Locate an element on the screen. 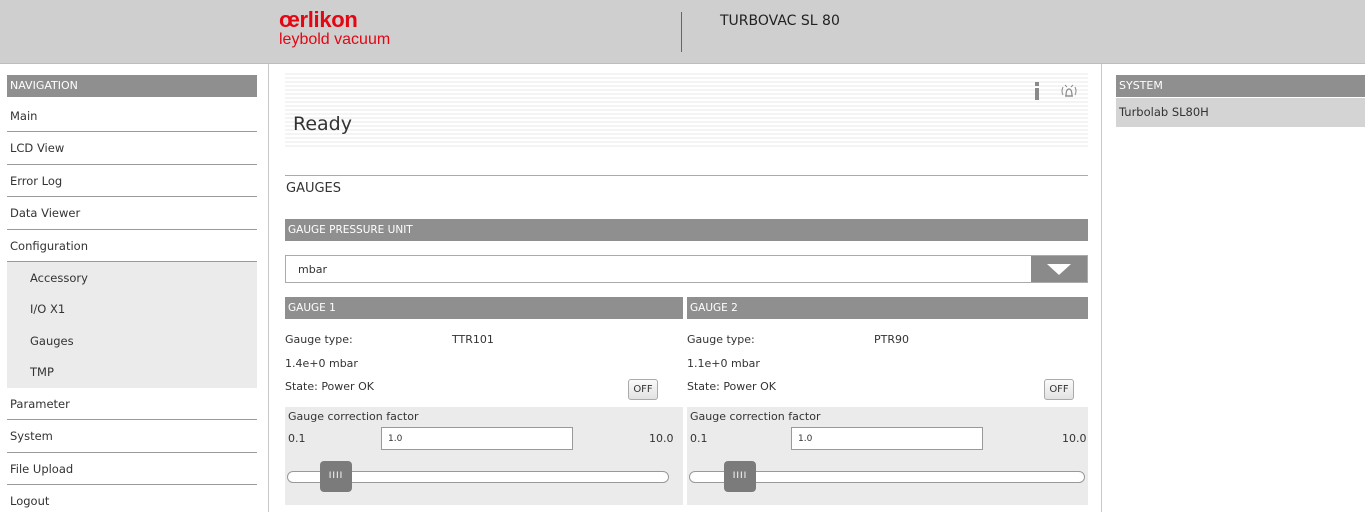 The height and width of the screenshot is (512, 1365). nav-item-error-log: Error Log is located at coordinates (132, 181).